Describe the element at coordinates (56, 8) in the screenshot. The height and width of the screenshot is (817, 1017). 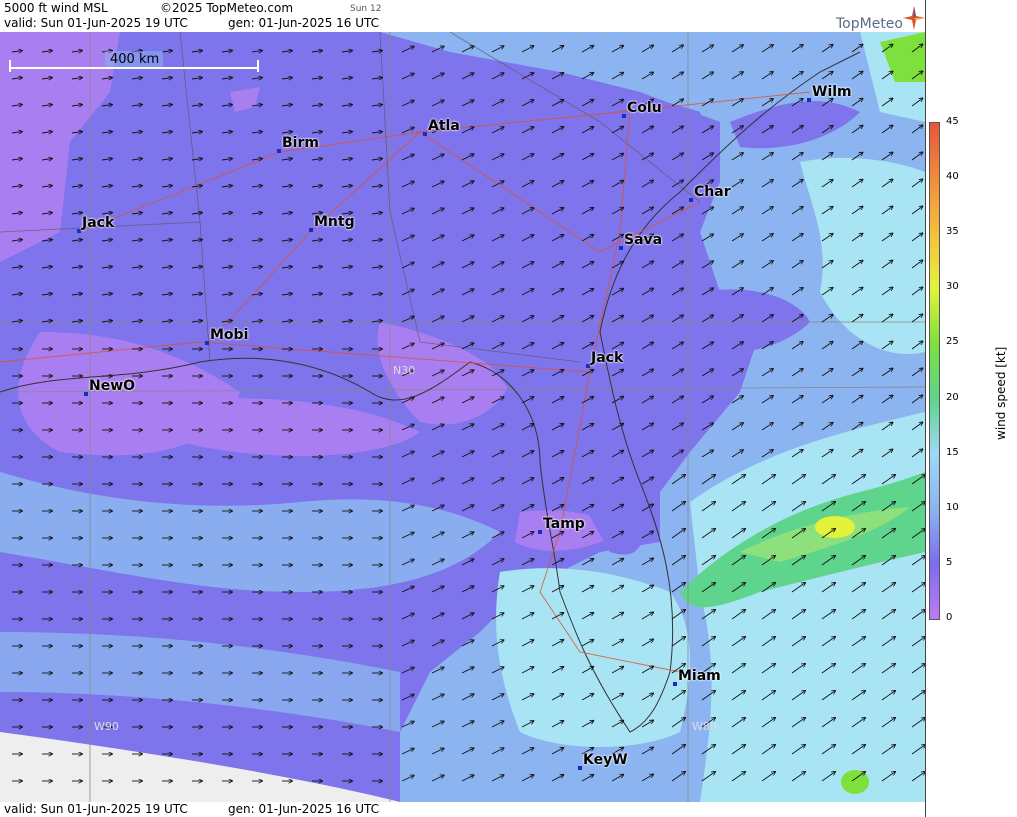
I see `map-title: 5000 ft wind MSL` at that location.